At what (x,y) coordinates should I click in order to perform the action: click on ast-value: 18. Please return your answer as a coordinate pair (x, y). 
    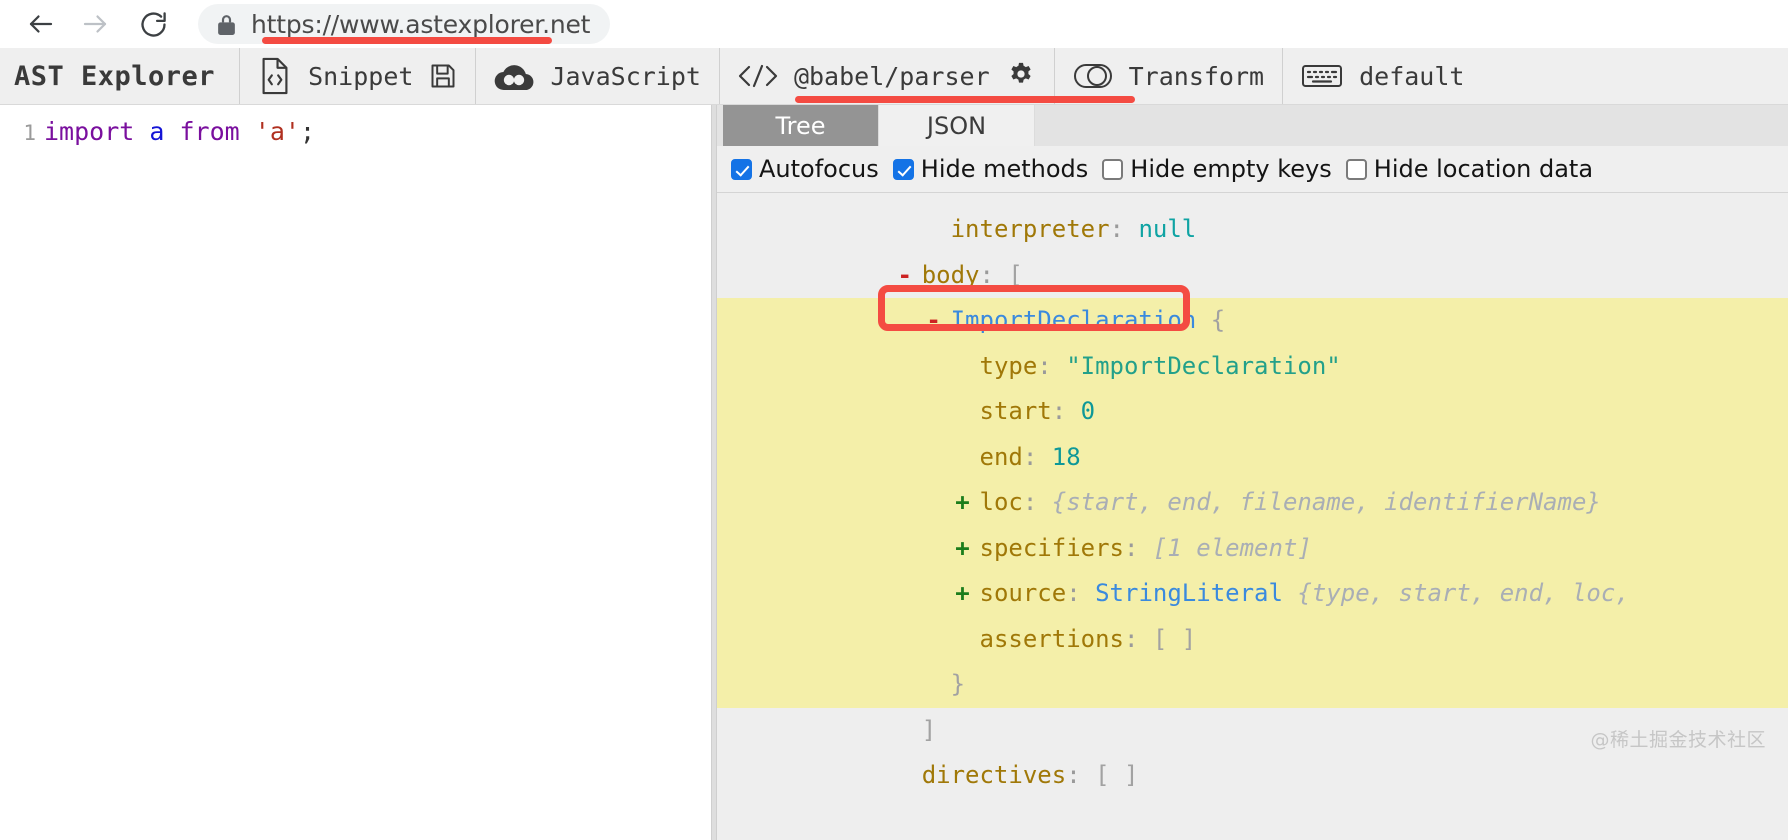
    Looking at the image, I should click on (1066, 456).